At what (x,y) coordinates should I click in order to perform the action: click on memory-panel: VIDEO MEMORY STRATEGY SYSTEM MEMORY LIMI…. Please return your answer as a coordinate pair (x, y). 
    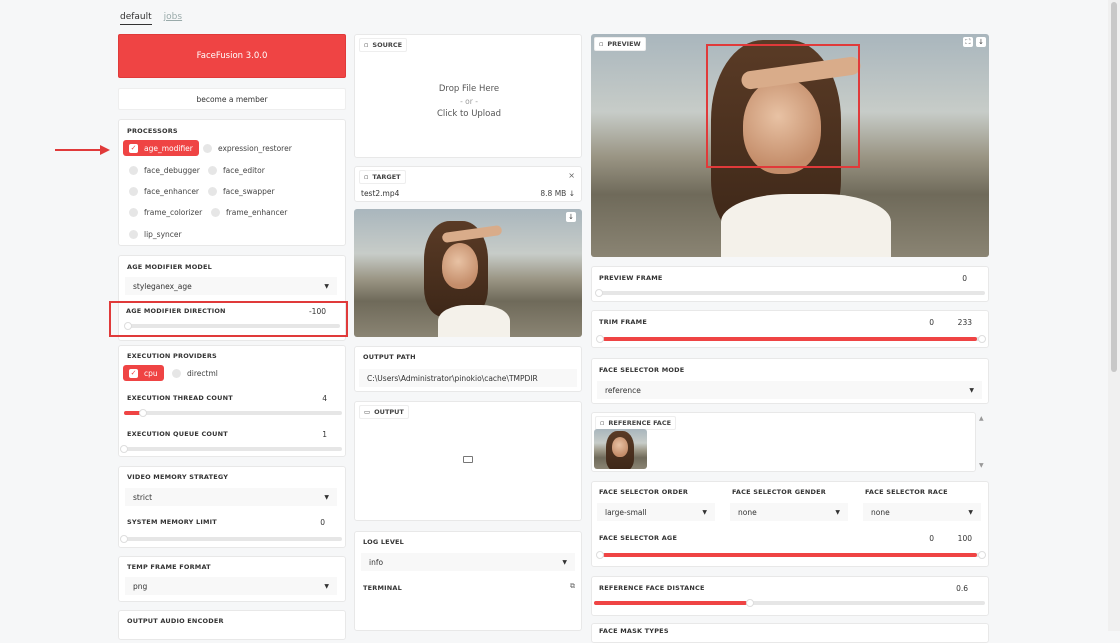
    Looking at the image, I should click on (232, 507).